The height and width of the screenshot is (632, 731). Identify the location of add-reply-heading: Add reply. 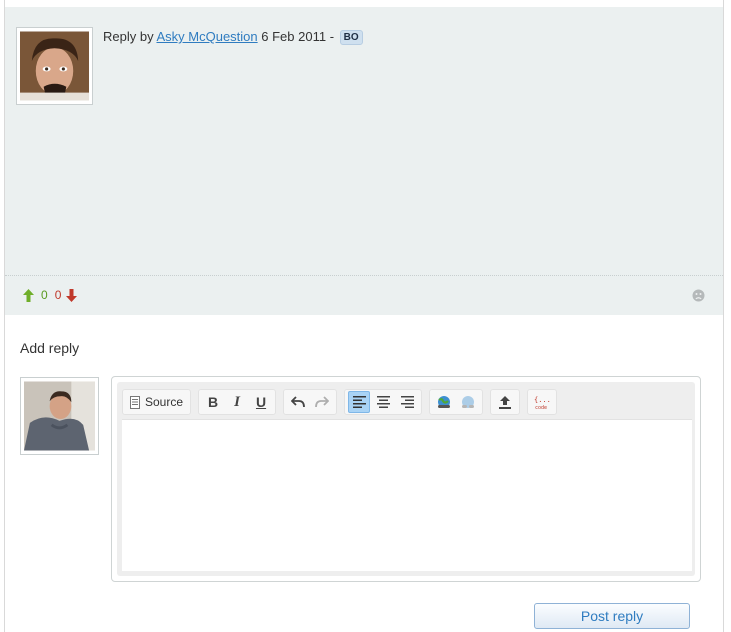
(50, 348).